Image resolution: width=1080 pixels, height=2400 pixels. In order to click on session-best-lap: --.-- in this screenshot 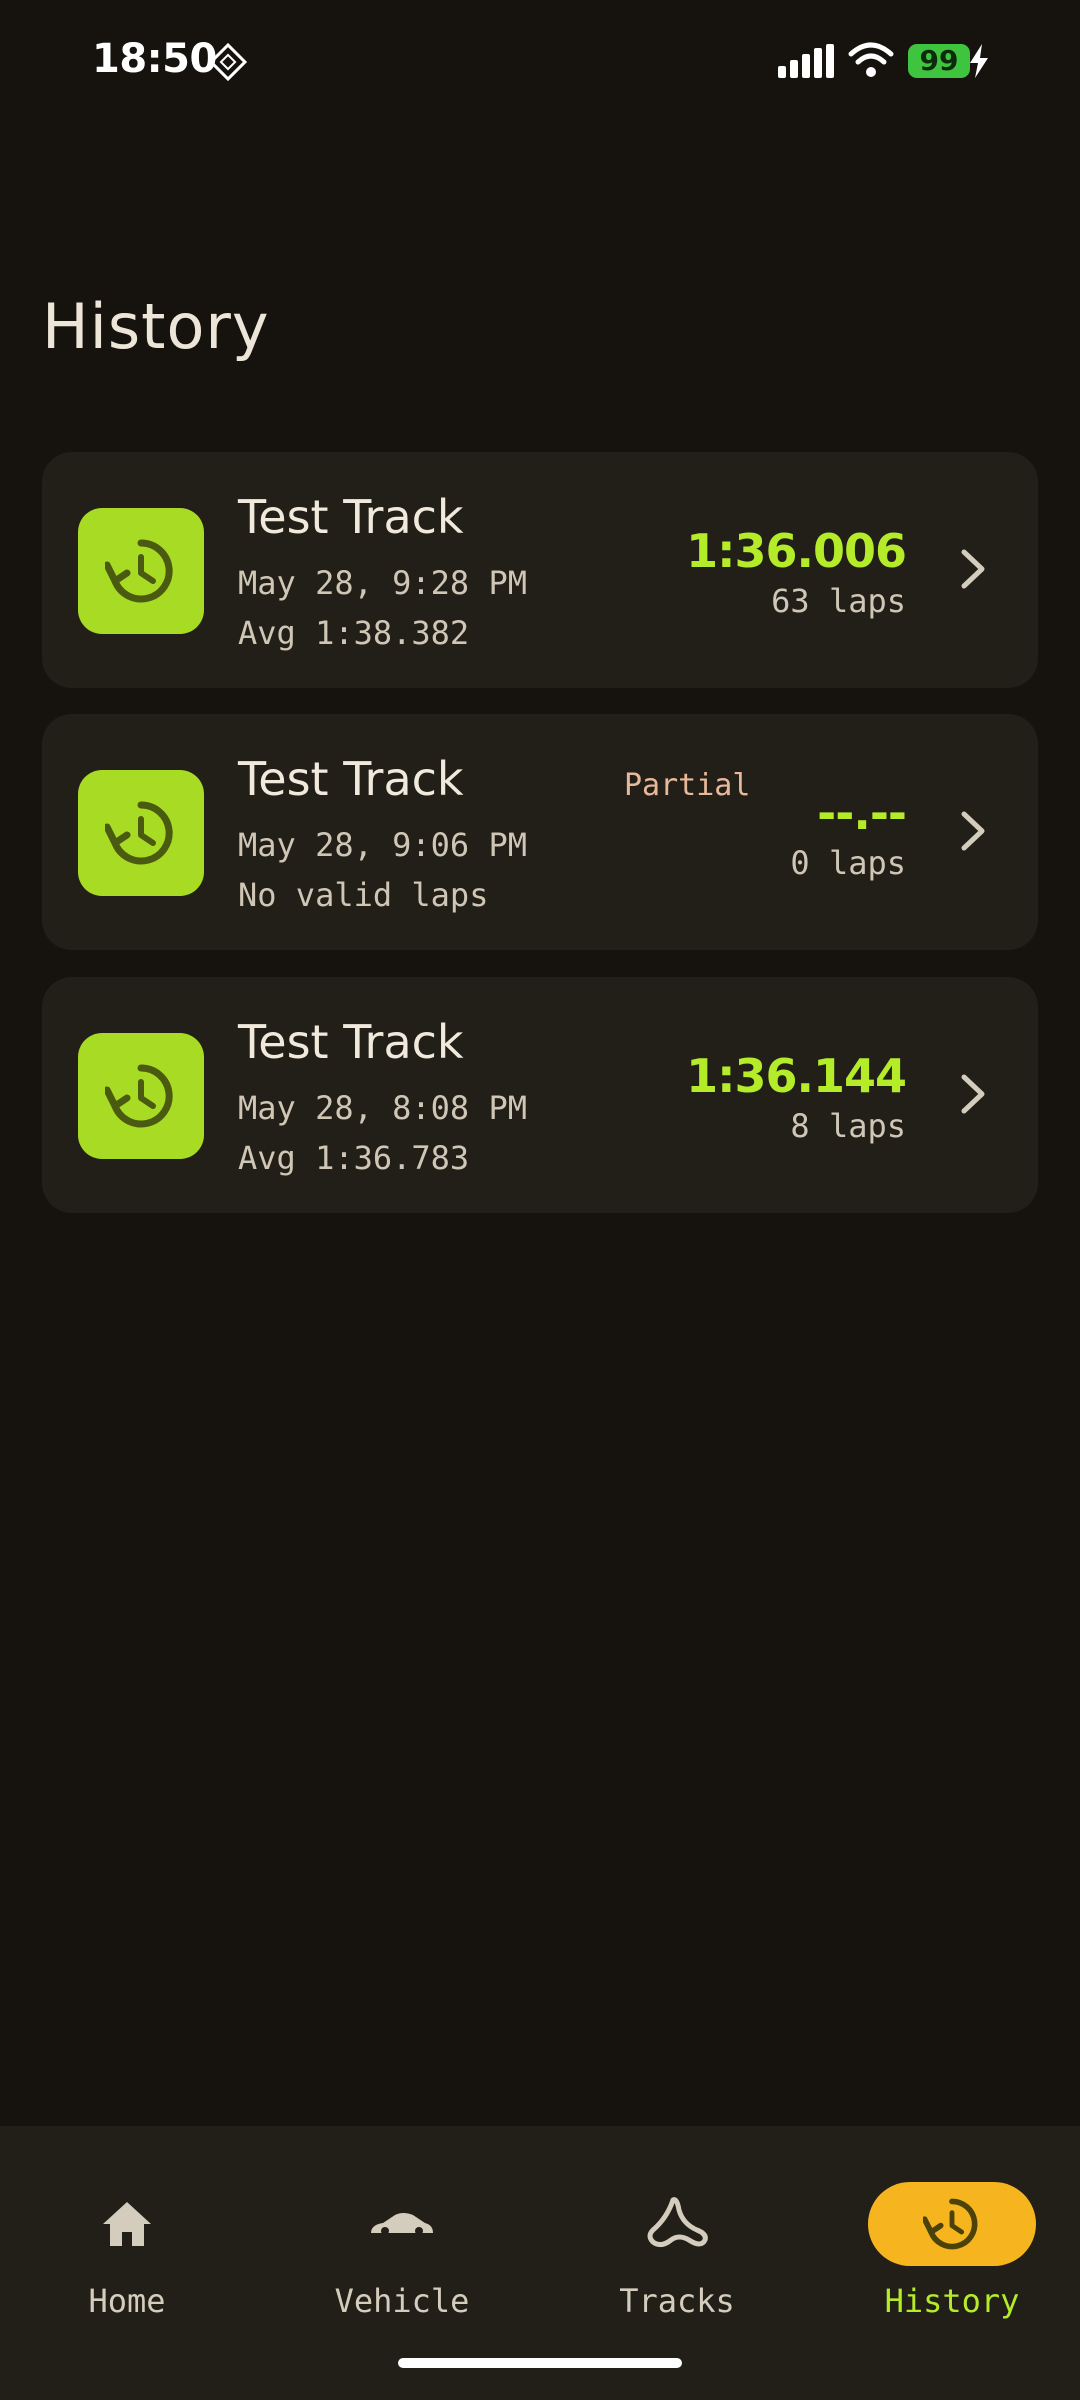, I will do `click(862, 813)`.